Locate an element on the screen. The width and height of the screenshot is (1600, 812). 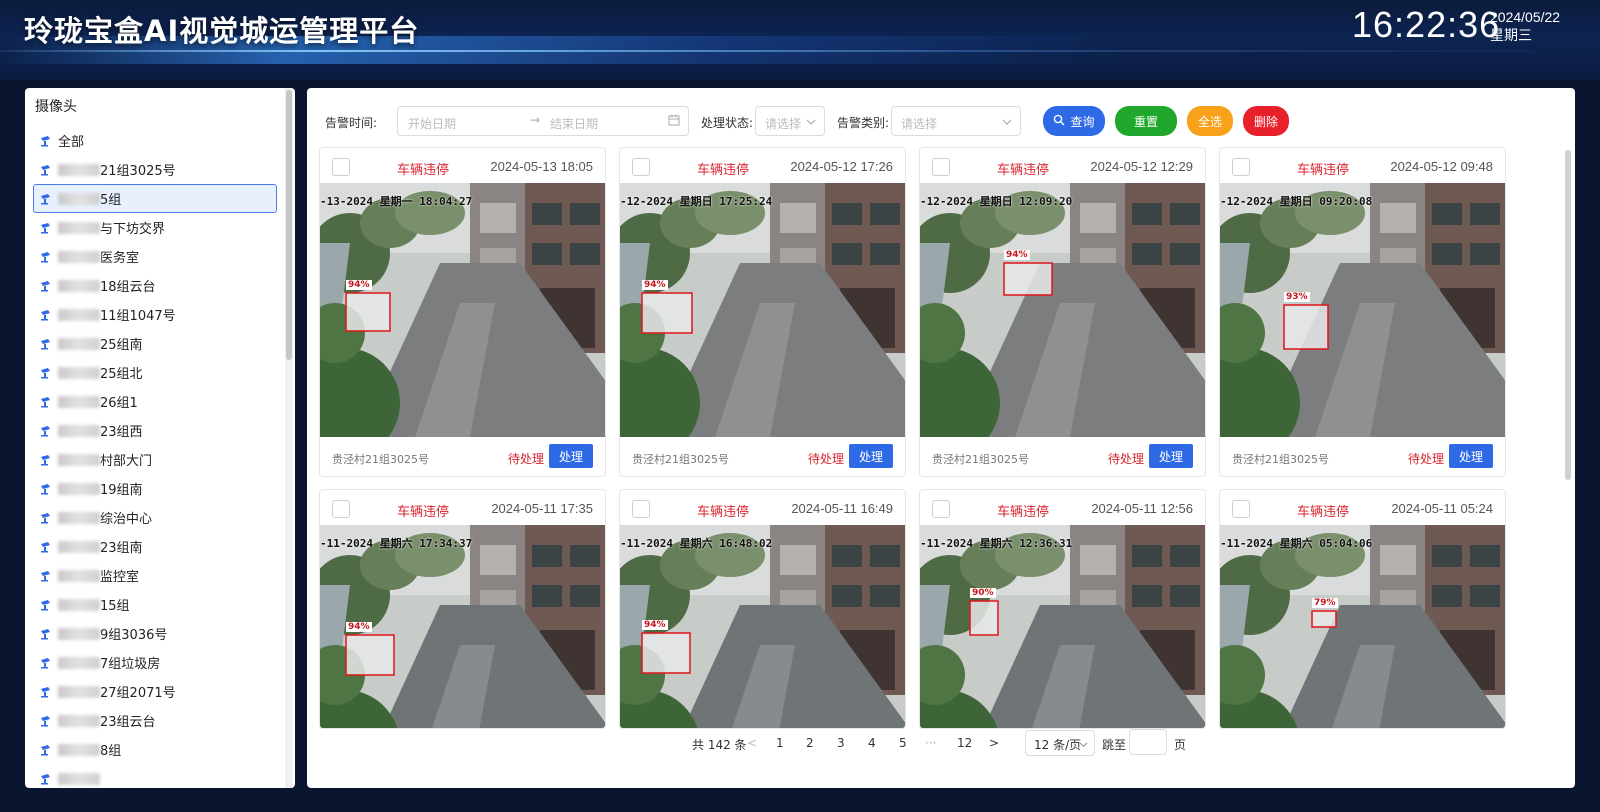
camera-item: 9组3036号 is located at coordinates (155, 633).